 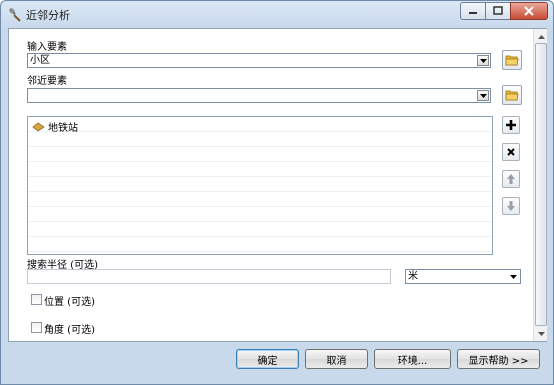 What do you see at coordinates (38, 126) in the screenshot?
I see `feature-layer-icon` at bounding box center [38, 126].